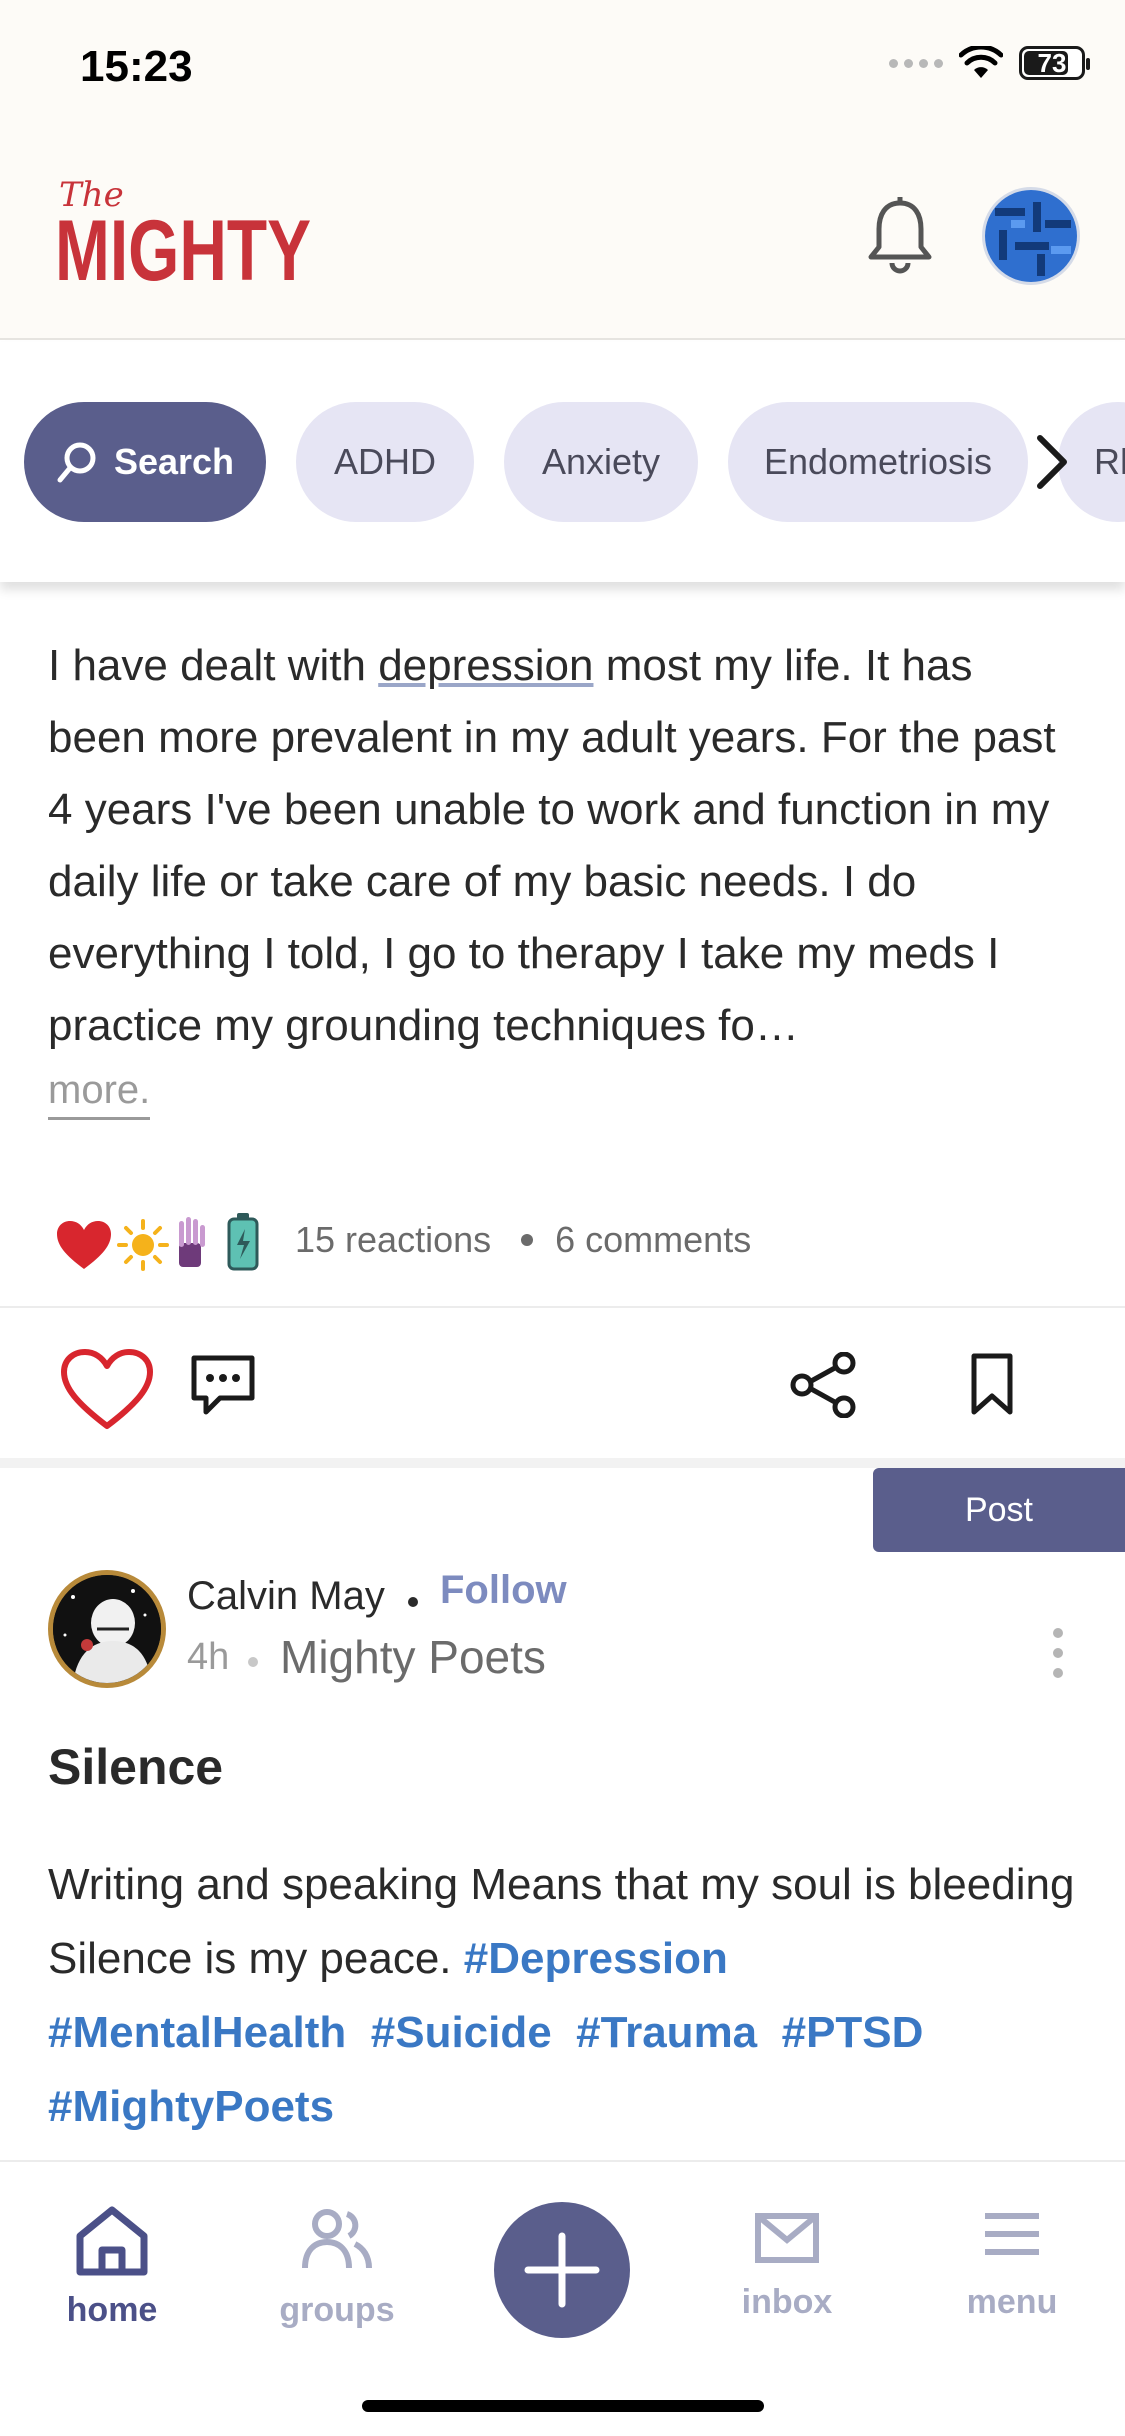  I want to click on hashtag-link: #Suicide, so click(461, 2032).